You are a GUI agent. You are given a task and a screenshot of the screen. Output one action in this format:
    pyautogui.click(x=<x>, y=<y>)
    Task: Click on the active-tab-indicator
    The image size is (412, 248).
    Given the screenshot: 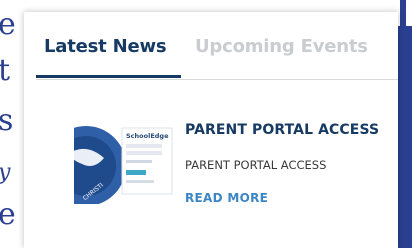 What is the action you would take?
    pyautogui.click(x=108, y=76)
    